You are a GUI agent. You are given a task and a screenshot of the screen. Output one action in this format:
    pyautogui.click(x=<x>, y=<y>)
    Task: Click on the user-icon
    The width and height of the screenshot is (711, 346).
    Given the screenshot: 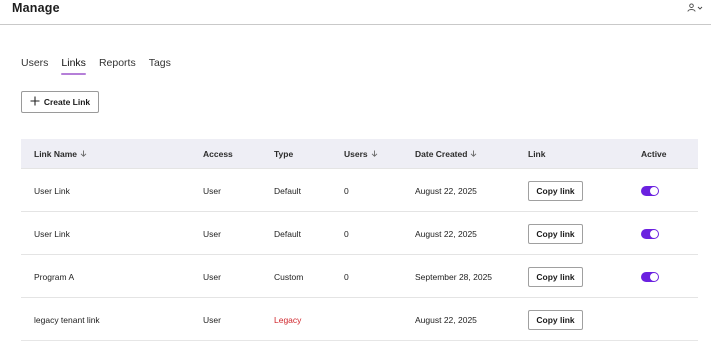 What is the action you would take?
    pyautogui.click(x=691, y=7)
    